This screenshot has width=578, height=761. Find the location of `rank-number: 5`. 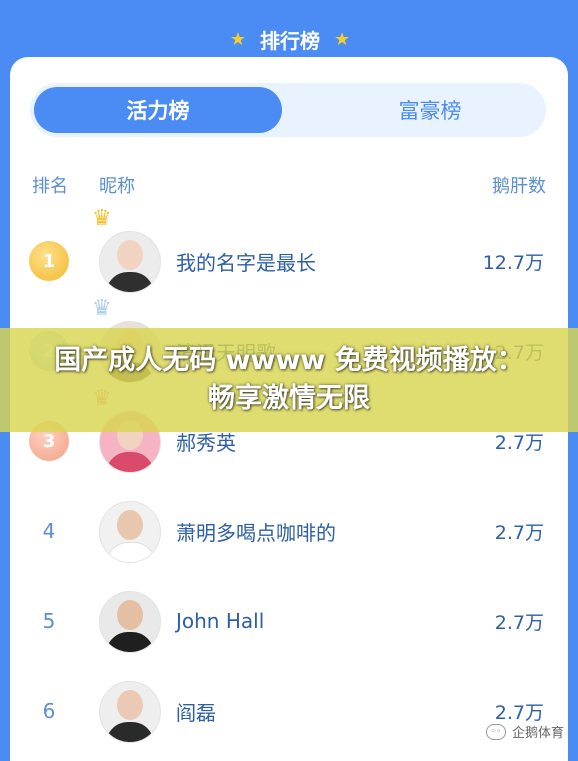

rank-number: 5 is located at coordinates (49, 621).